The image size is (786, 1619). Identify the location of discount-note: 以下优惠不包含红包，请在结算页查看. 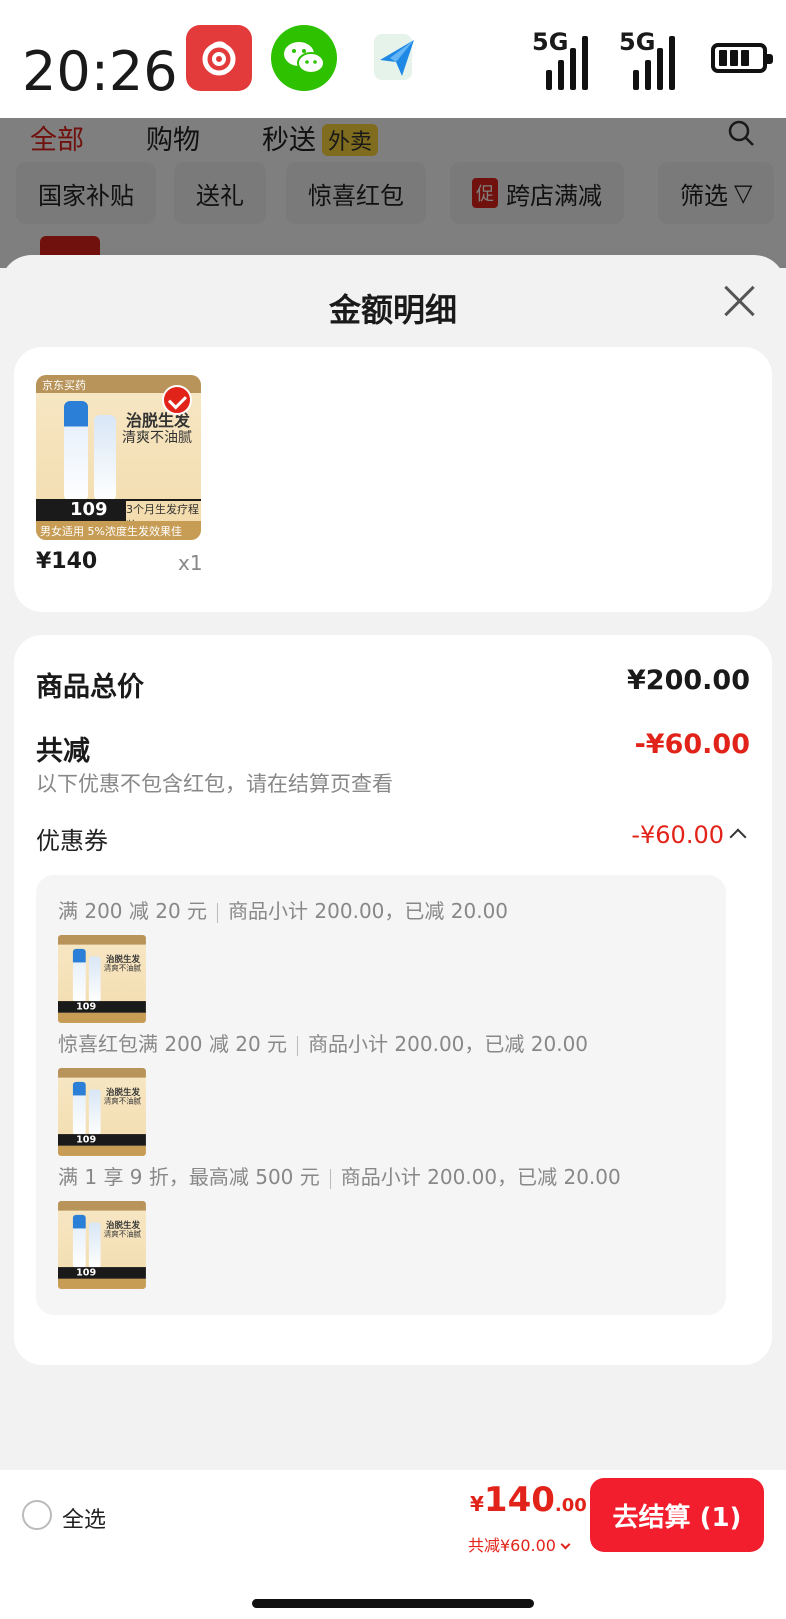
(214, 784).